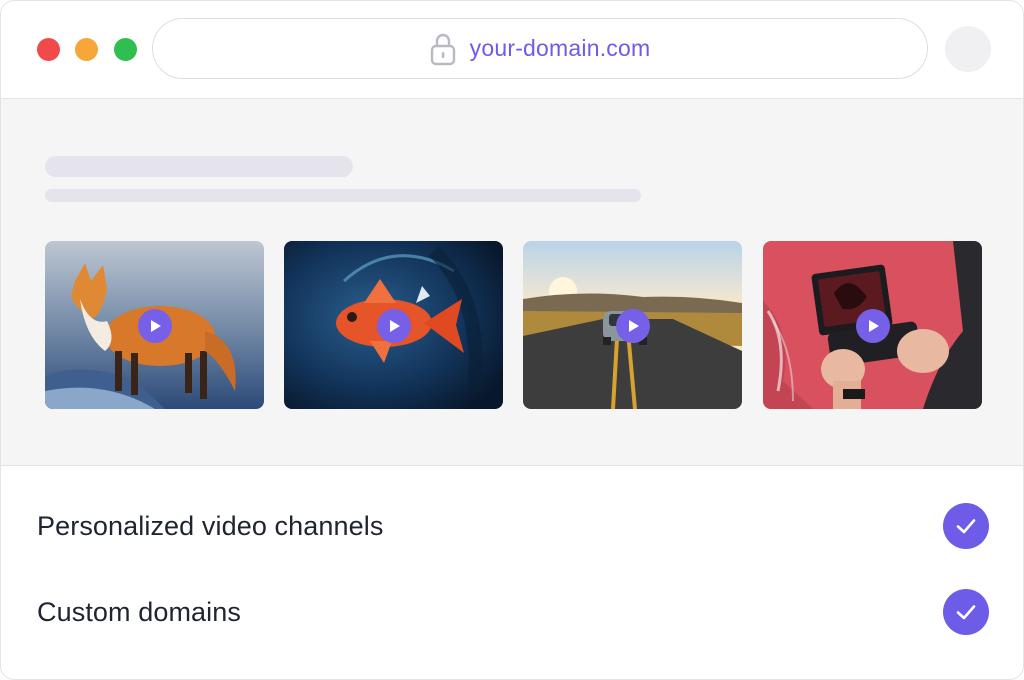 The image size is (1024, 680). I want to click on close-window-button, so click(48, 49).